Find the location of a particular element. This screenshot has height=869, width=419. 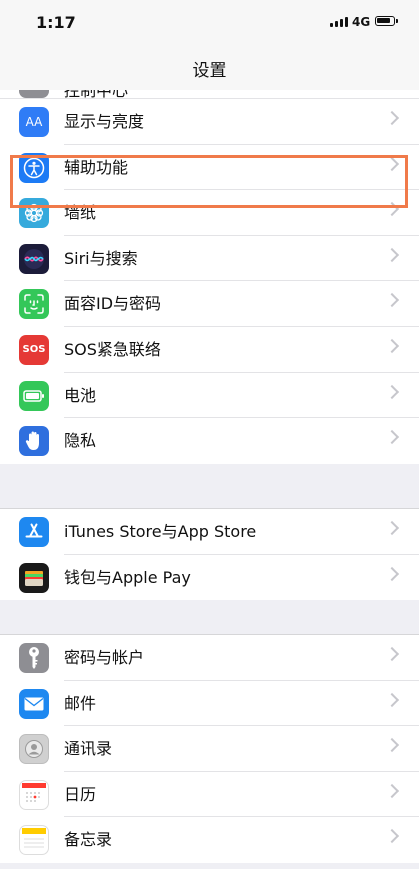

row-label: 钱包与Apple Pay is located at coordinates (127, 577).